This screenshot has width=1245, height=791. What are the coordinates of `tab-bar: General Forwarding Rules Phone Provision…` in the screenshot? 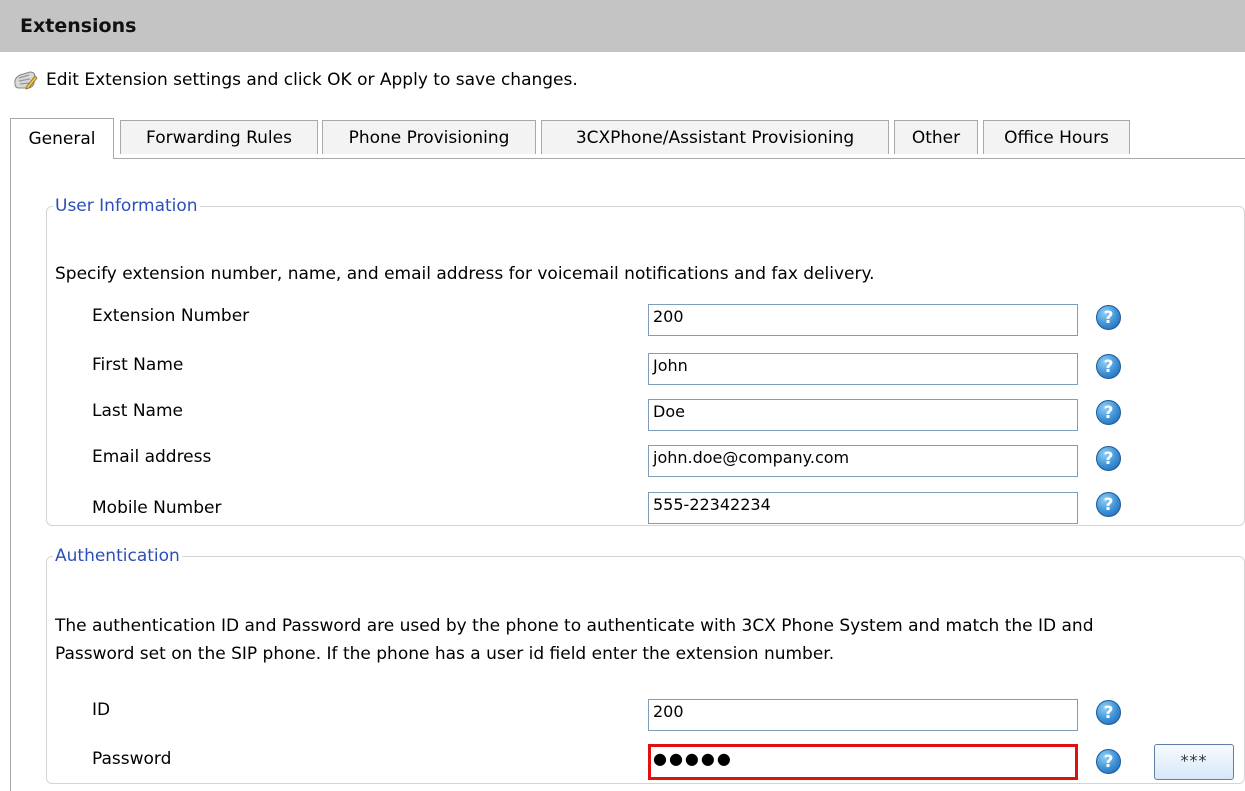 It's located at (627, 138).